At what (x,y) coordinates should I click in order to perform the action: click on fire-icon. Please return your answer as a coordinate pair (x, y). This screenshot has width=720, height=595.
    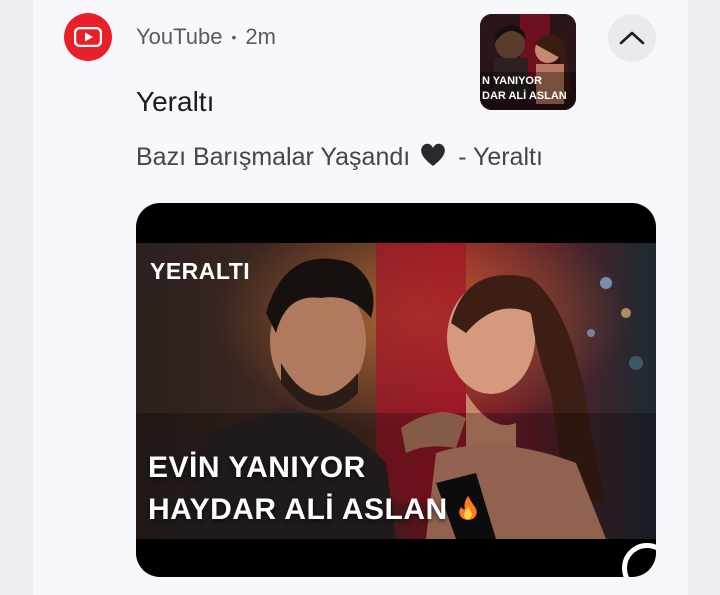
    Looking at the image, I should click on (467, 508).